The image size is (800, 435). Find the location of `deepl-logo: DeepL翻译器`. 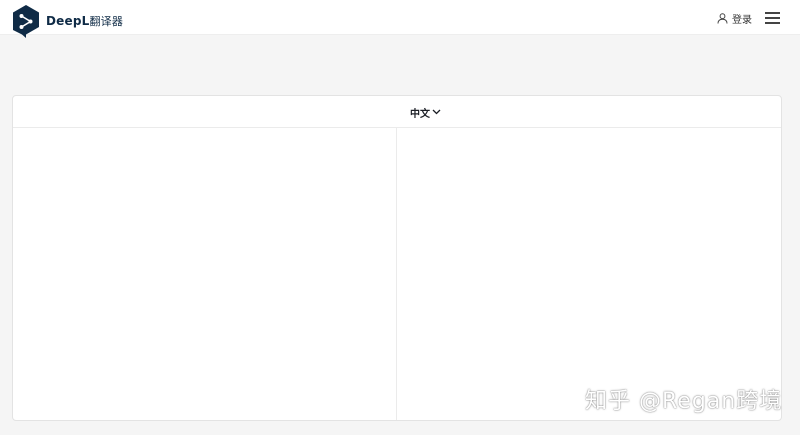

deepl-logo: DeepL翻译器 is located at coordinates (67, 21).